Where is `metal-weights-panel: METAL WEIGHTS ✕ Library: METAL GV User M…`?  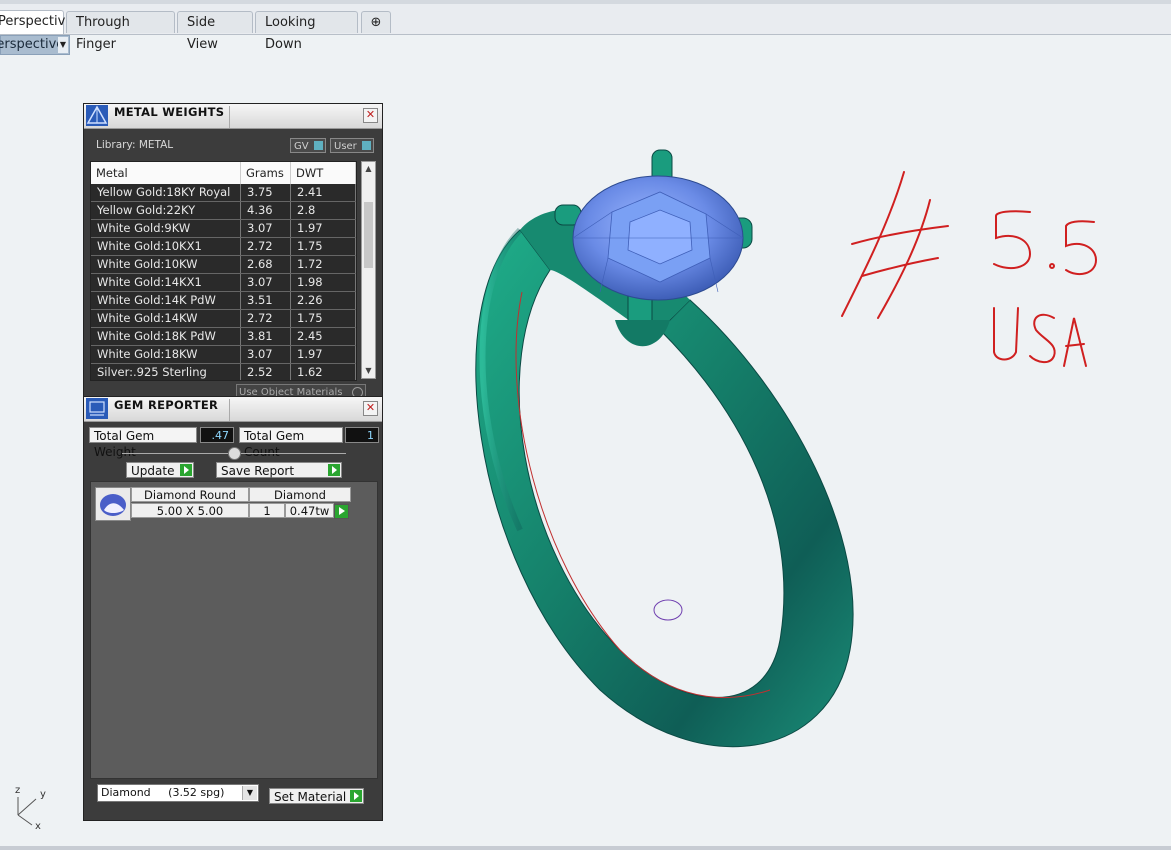 metal-weights-panel: METAL WEIGHTS ✕ Library: METAL GV User M… is located at coordinates (233, 253).